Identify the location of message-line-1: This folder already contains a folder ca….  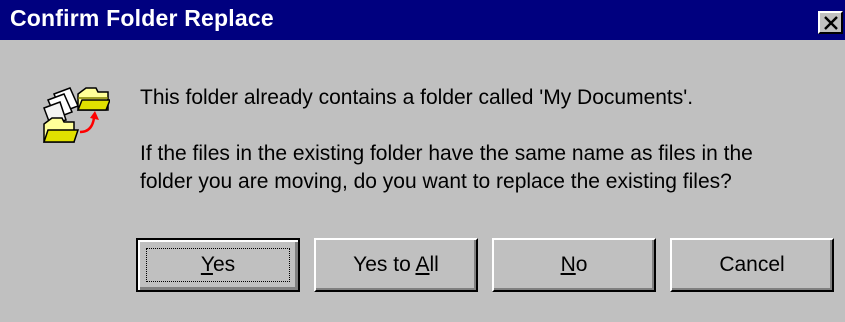
(417, 97).